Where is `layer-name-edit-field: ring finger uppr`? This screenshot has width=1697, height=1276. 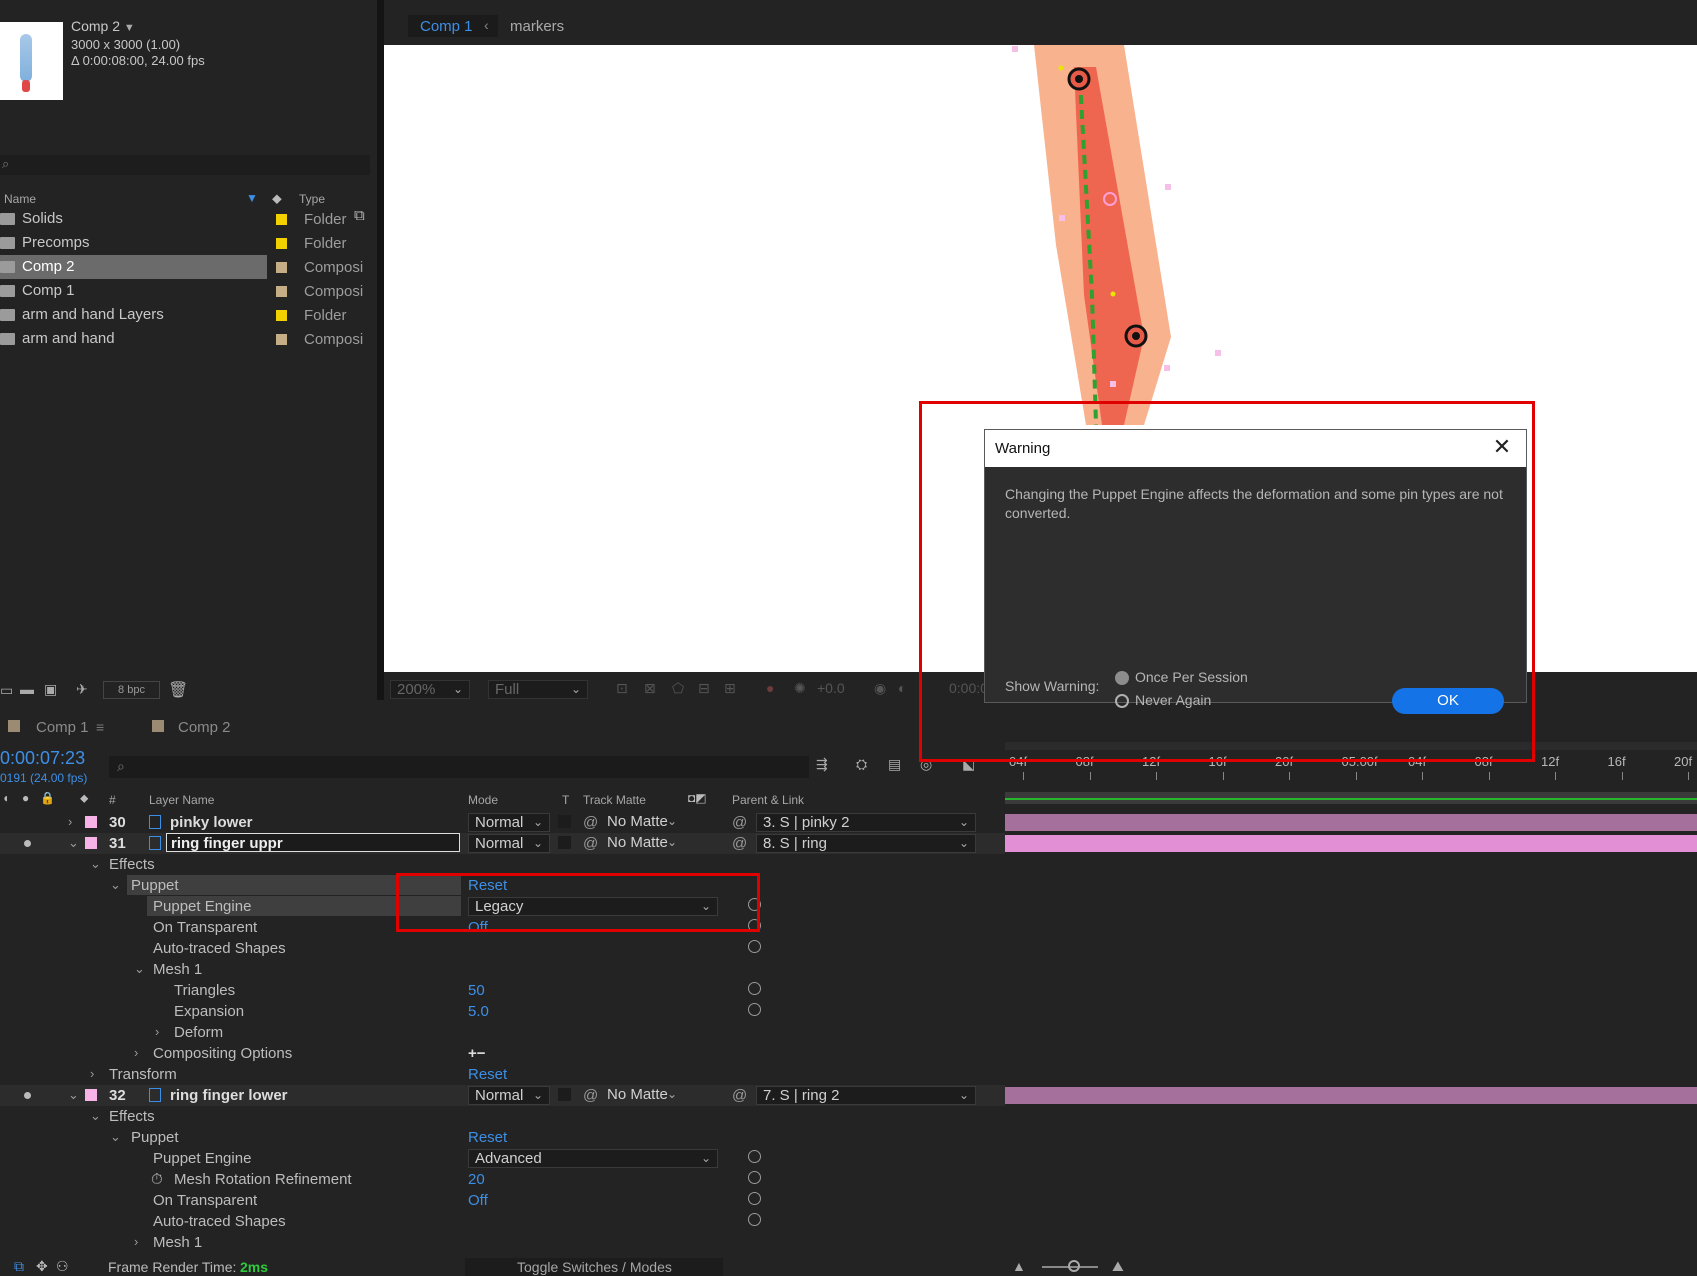
layer-name-edit-field: ring finger uppr is located at coordinates (313, 842).